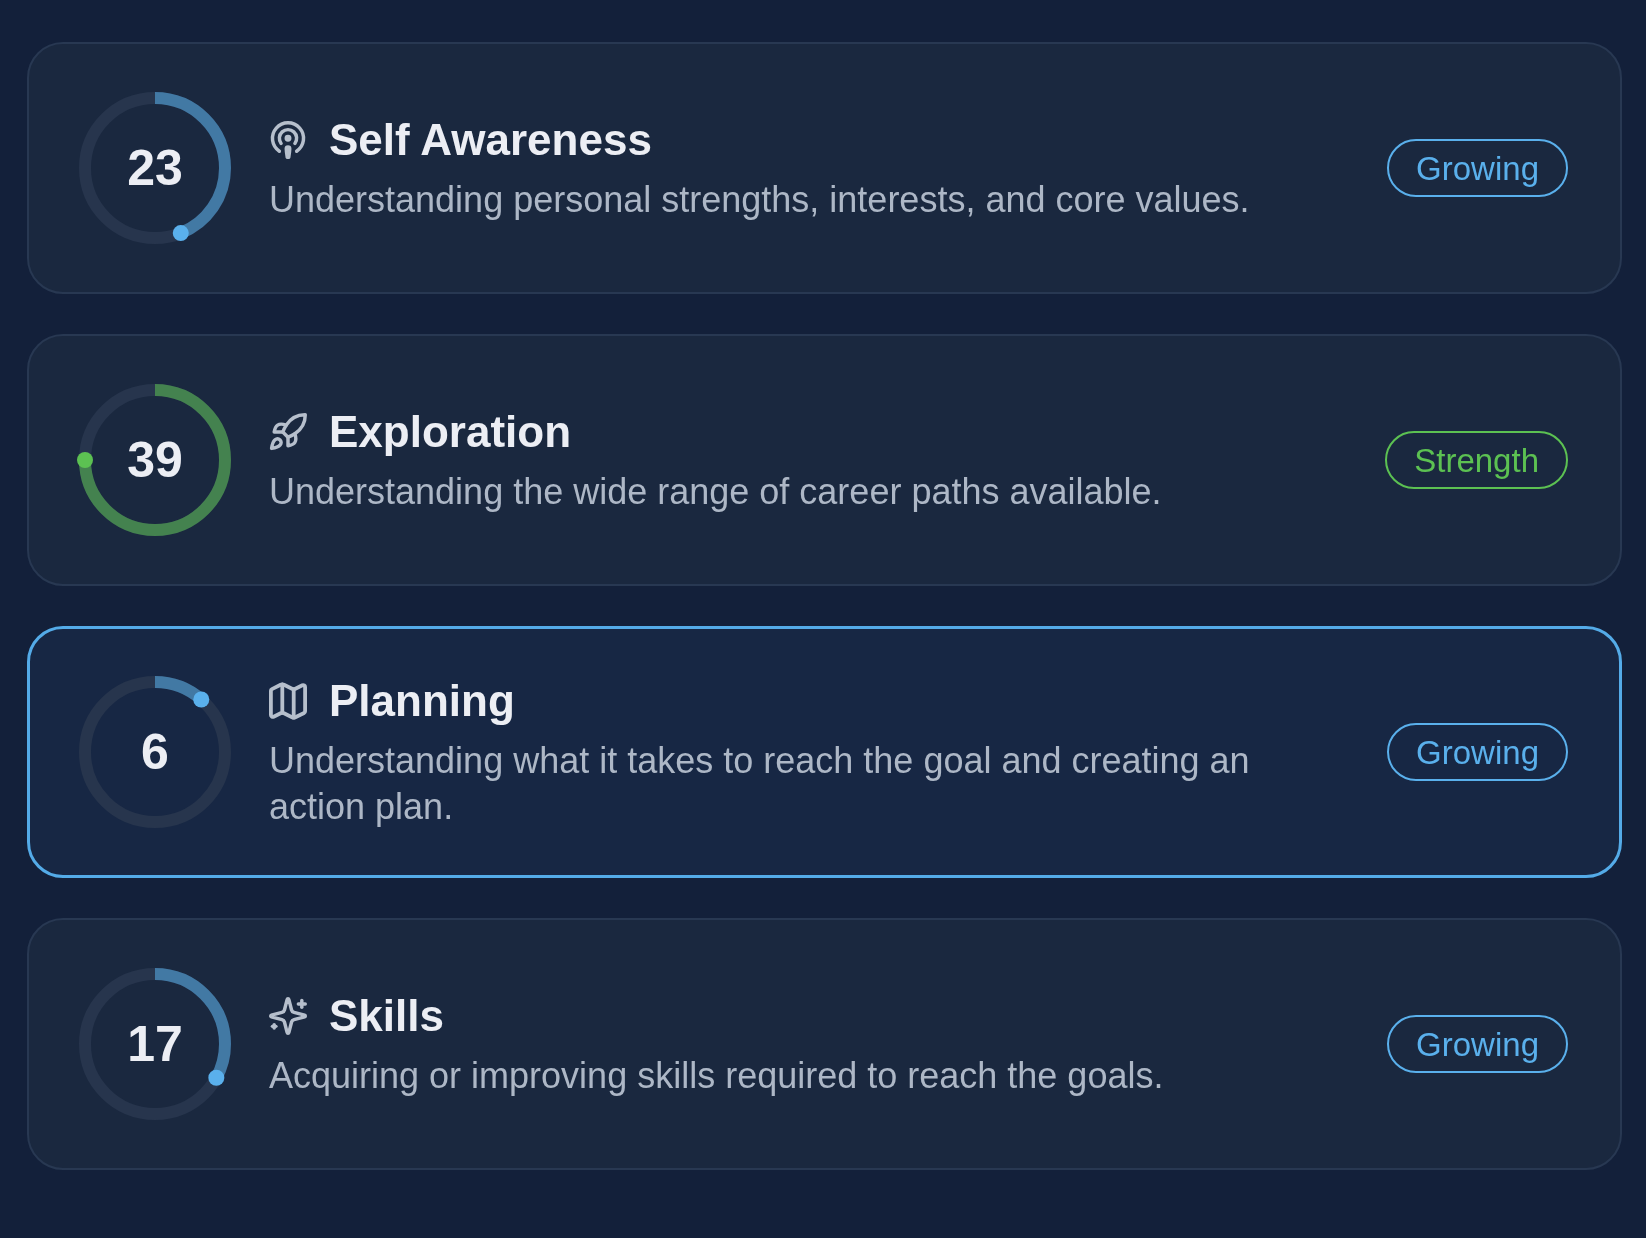 The height and width of the screenshot is (1238, 1646). What do you see at coordinates (450, 432) in the screenshot?
I see `card-title: Exploration` at bounding box center [450, 432].